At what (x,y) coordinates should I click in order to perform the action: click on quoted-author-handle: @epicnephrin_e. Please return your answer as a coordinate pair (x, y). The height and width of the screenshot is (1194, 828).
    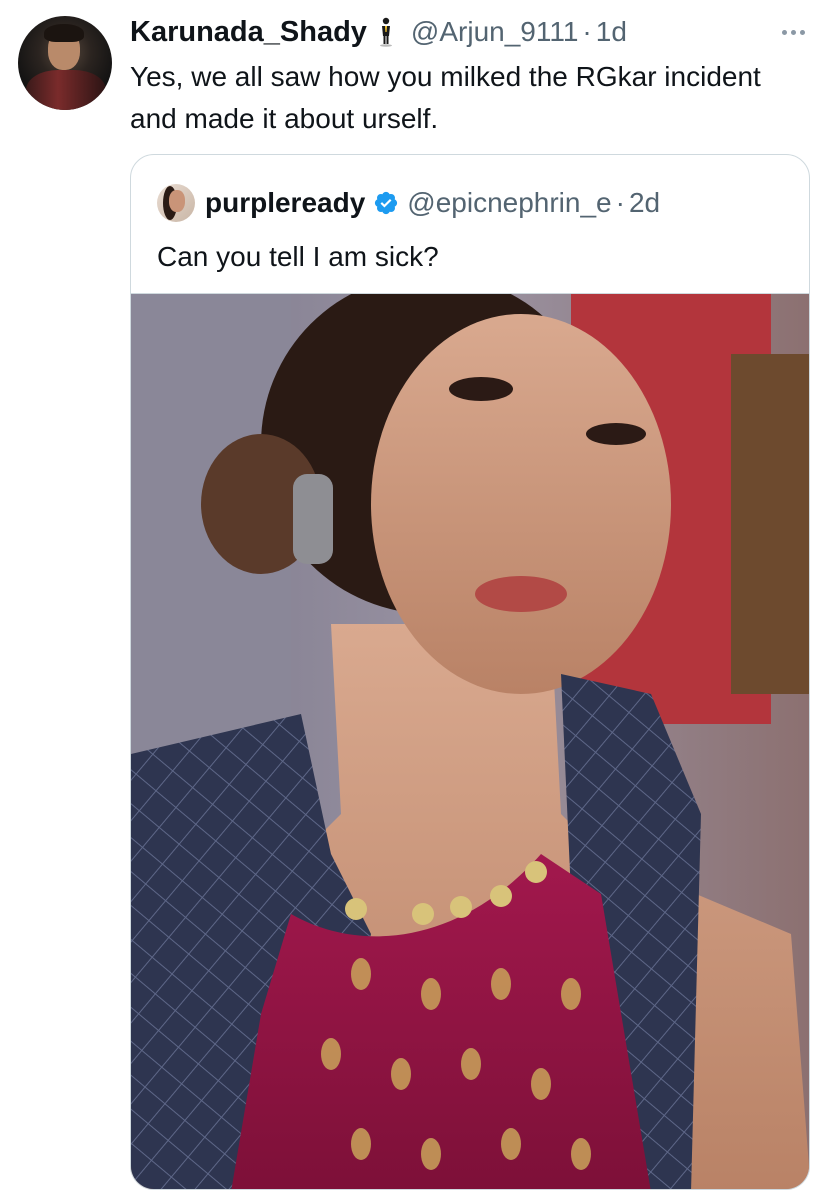
    Looking at the image, I should click on (509, 203).